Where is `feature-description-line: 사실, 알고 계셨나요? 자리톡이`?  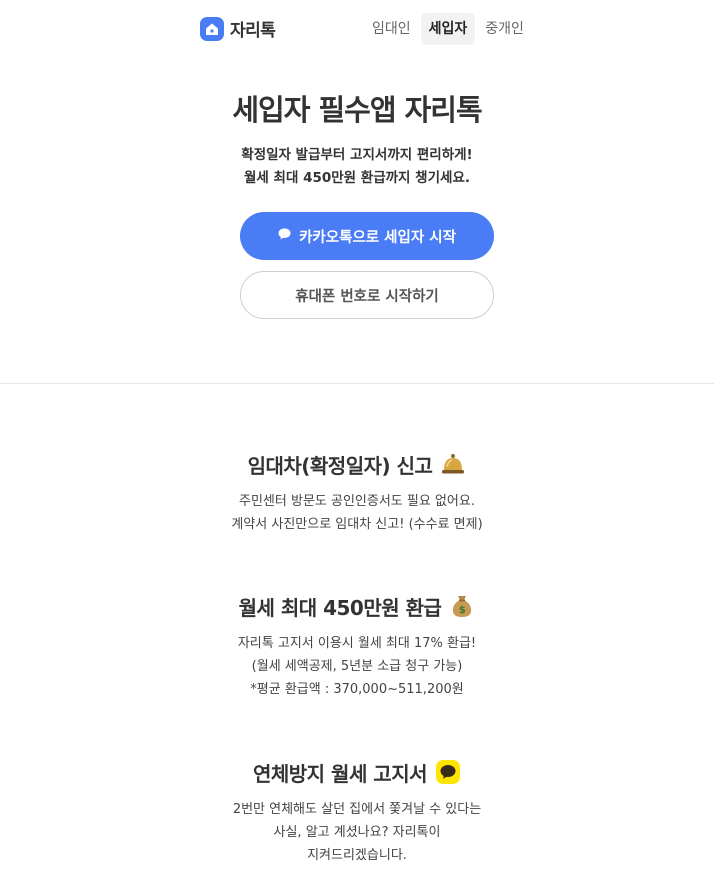
feature-description-line: 사실, 알고 계셨나요? 자리톡이 is located at coordinates (357, 832).